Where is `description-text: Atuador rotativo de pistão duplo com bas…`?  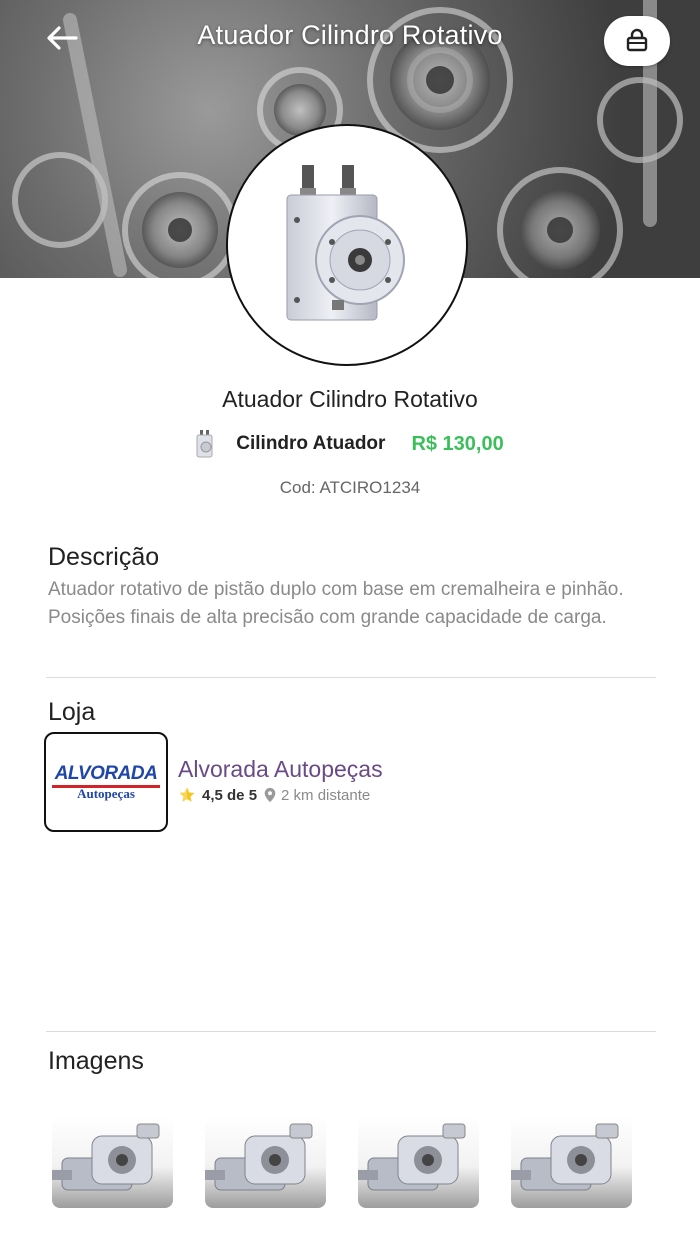
description-text: Atuador rotativo de pistão duplo com bas… is located at coordinates (336, 603).